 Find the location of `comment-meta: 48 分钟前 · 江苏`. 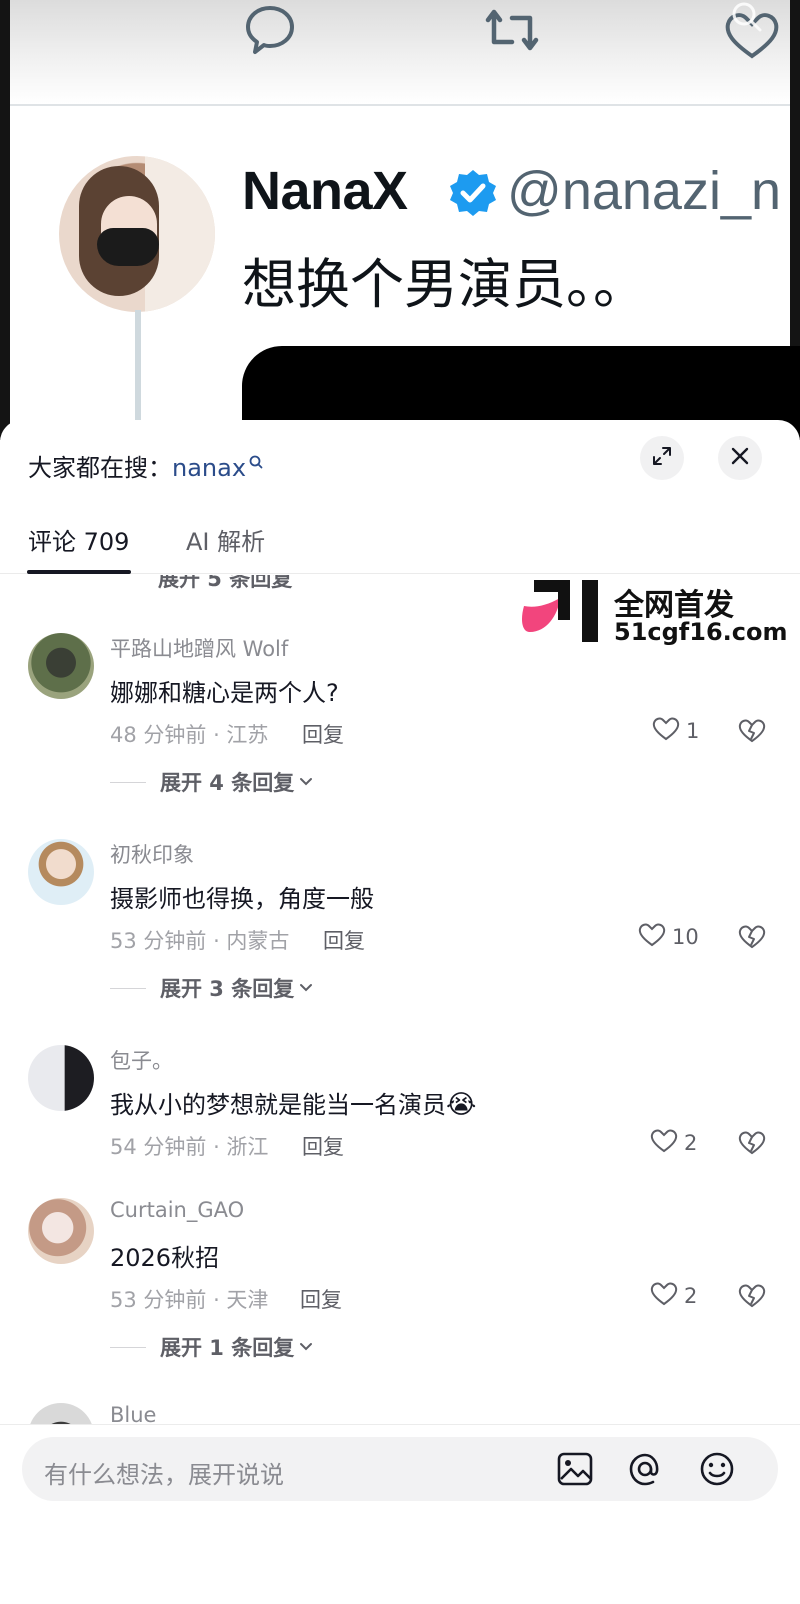

comment-meta: 48 分钟前 · 江苏 is located at coordinates (189, 735).